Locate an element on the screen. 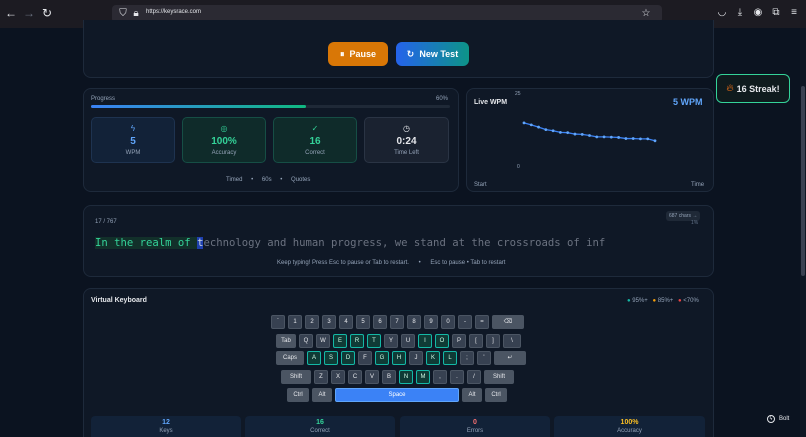 The width and height of the screenshot is (806, 437). bottom-stat-label: Correct is located at coordinates (320, 431).